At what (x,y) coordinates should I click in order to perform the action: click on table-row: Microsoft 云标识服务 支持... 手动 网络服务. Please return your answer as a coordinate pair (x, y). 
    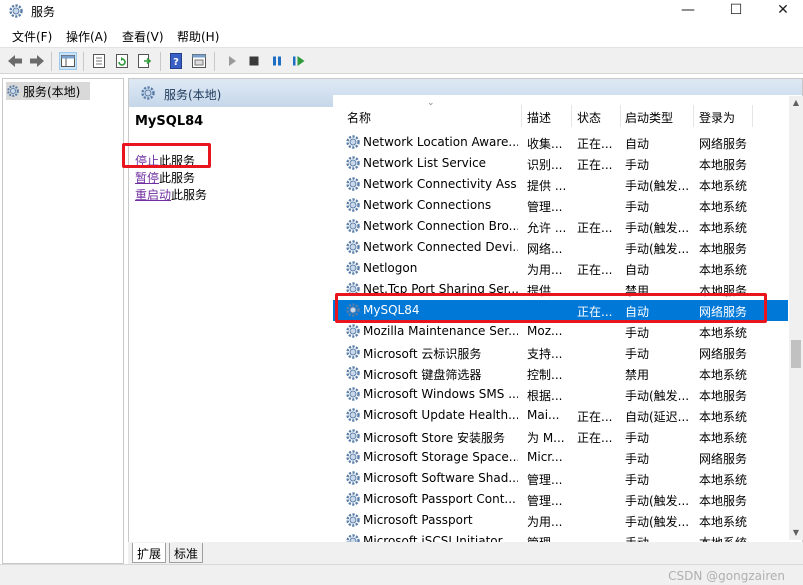
    Looking at the image, I should click on (560, 352).